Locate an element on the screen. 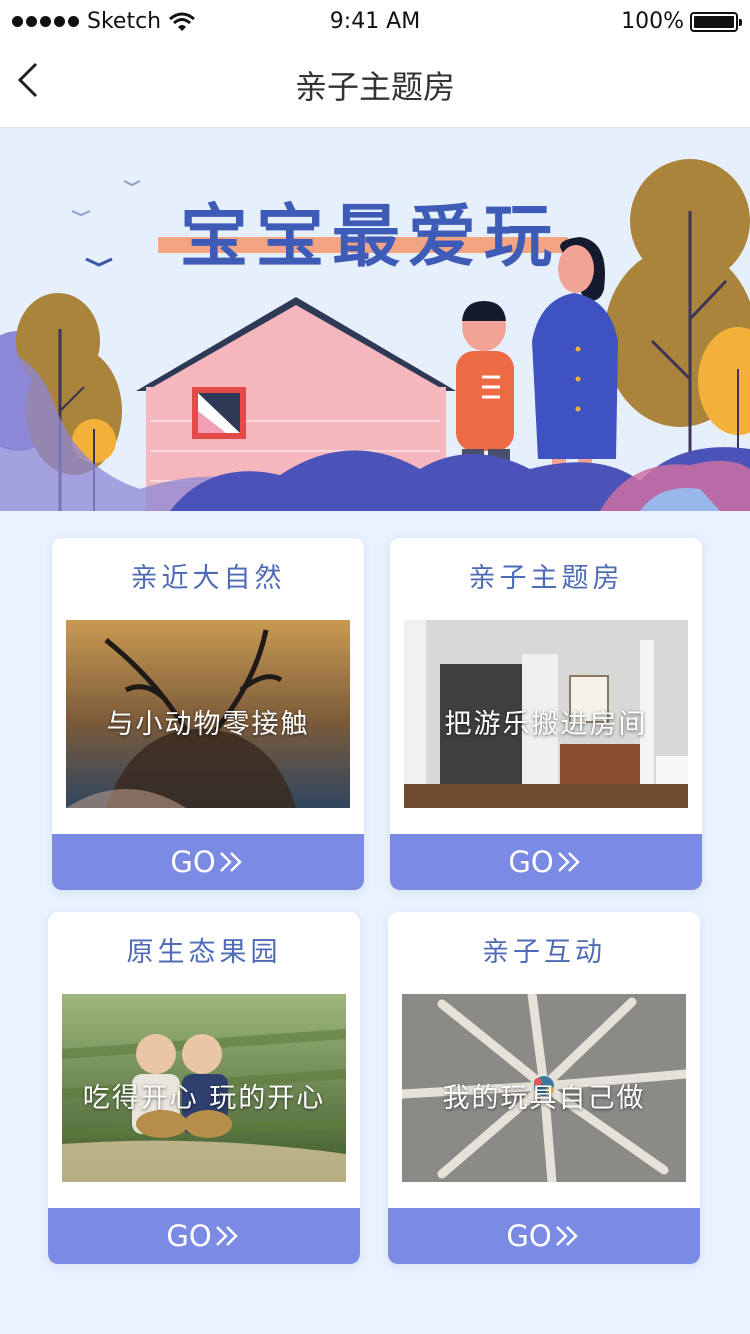  card-title: 亲子互动 is located at coordinates (544, 952).